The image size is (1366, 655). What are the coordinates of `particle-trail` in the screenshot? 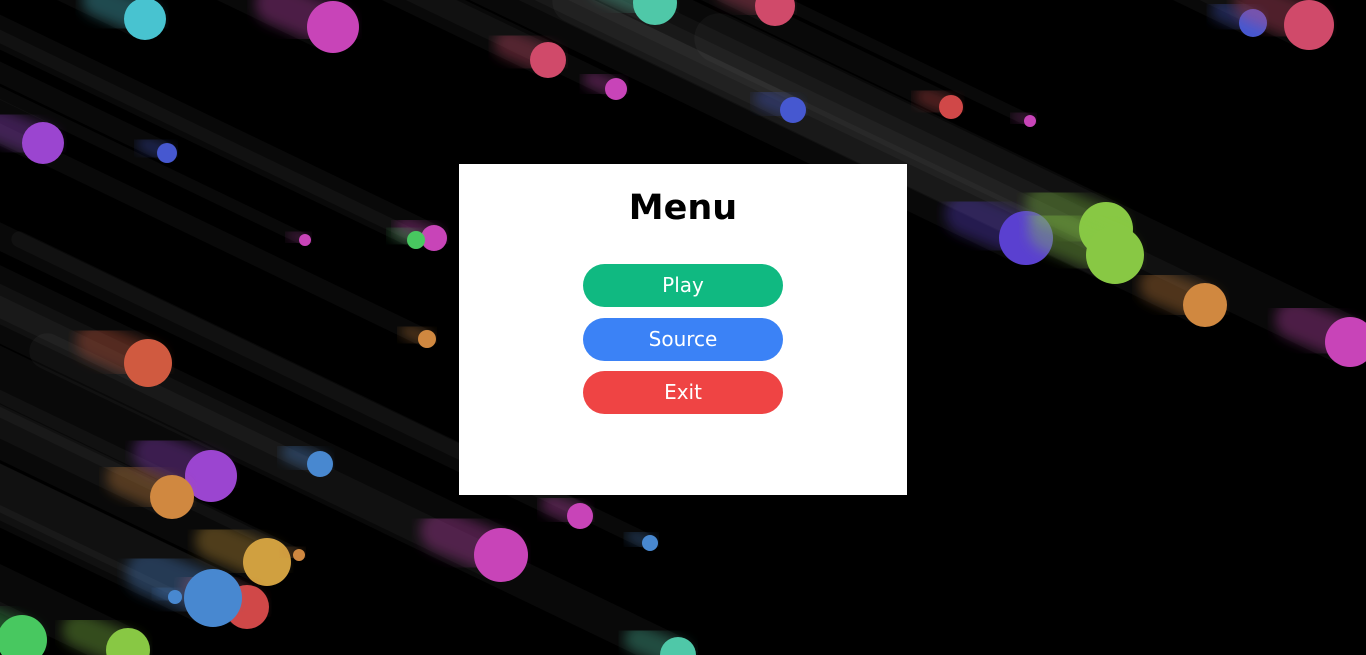 It's located at (213, 187).